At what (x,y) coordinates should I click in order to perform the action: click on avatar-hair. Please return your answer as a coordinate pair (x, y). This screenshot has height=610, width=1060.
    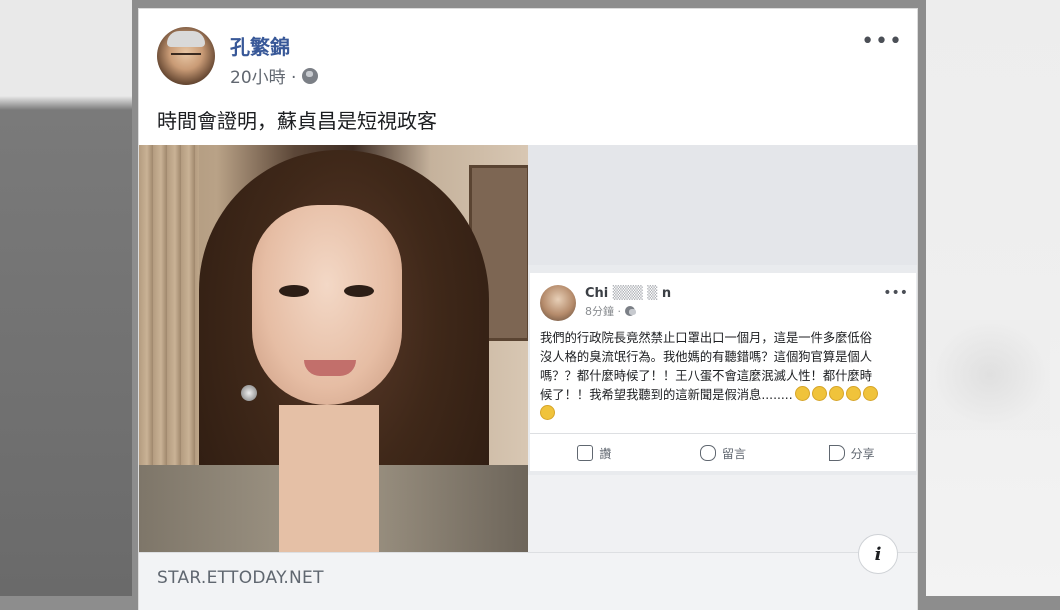
    Looking at the image, I should click on (186, 39).